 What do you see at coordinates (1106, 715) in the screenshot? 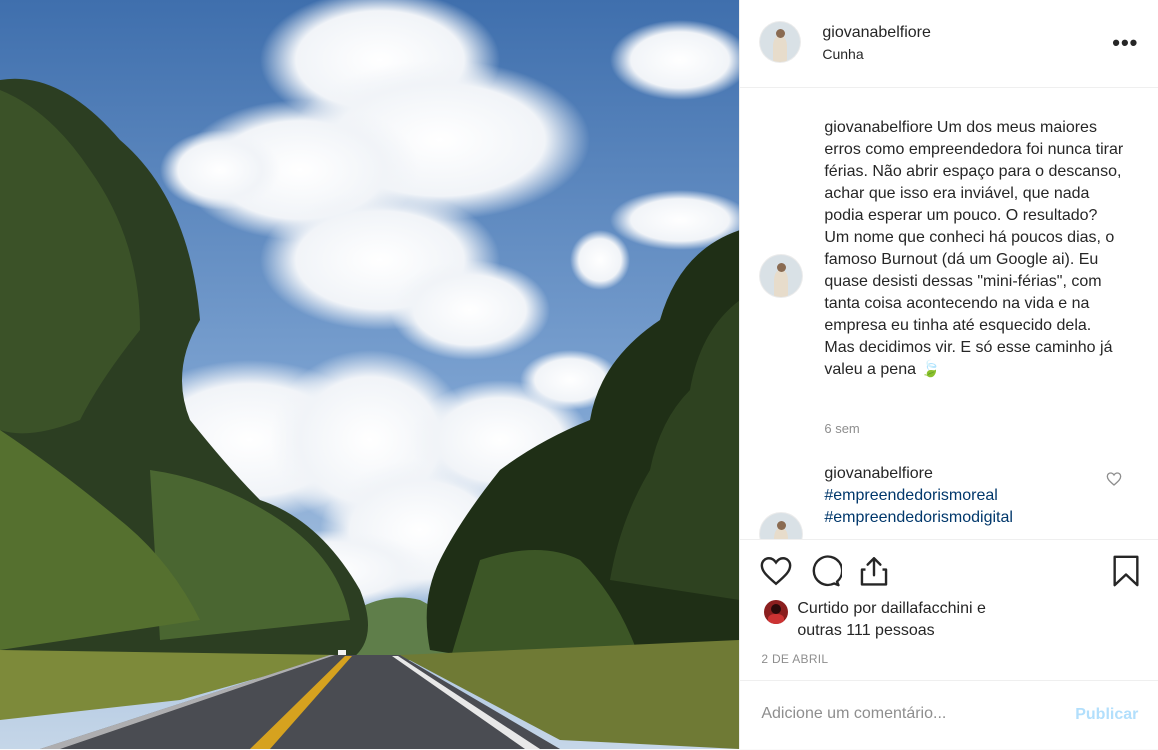
I see `publish-button: Publicar` at bounding box center [1106, 715].